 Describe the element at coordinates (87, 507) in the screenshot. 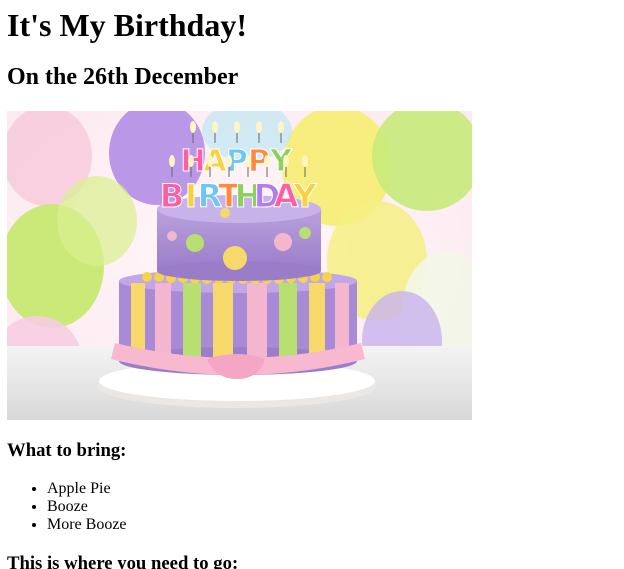

I see `list-item: Booze` at that location.